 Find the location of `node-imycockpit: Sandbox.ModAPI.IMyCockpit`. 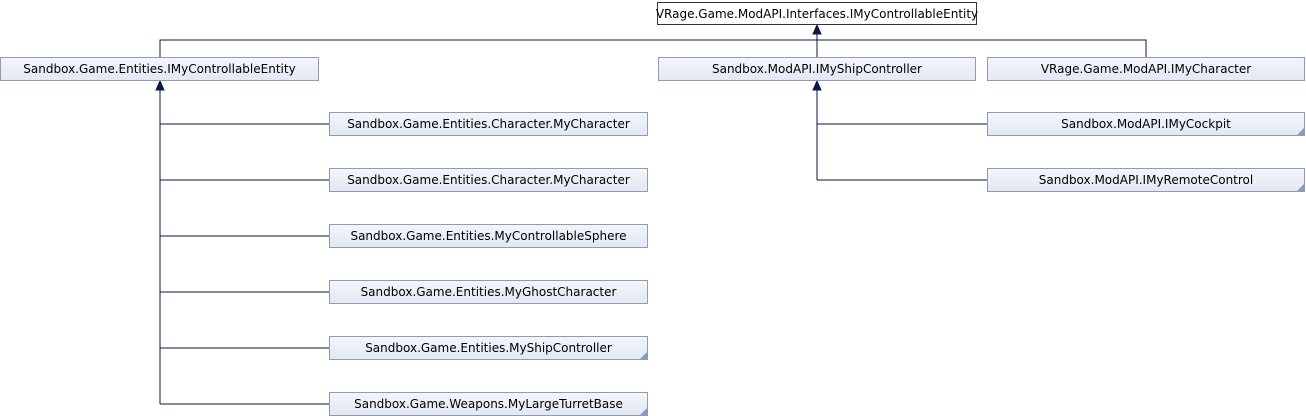

node-imycockpit: Sandbox.ModAPI.IMyCockpit is located at coordinates (1146, 124).